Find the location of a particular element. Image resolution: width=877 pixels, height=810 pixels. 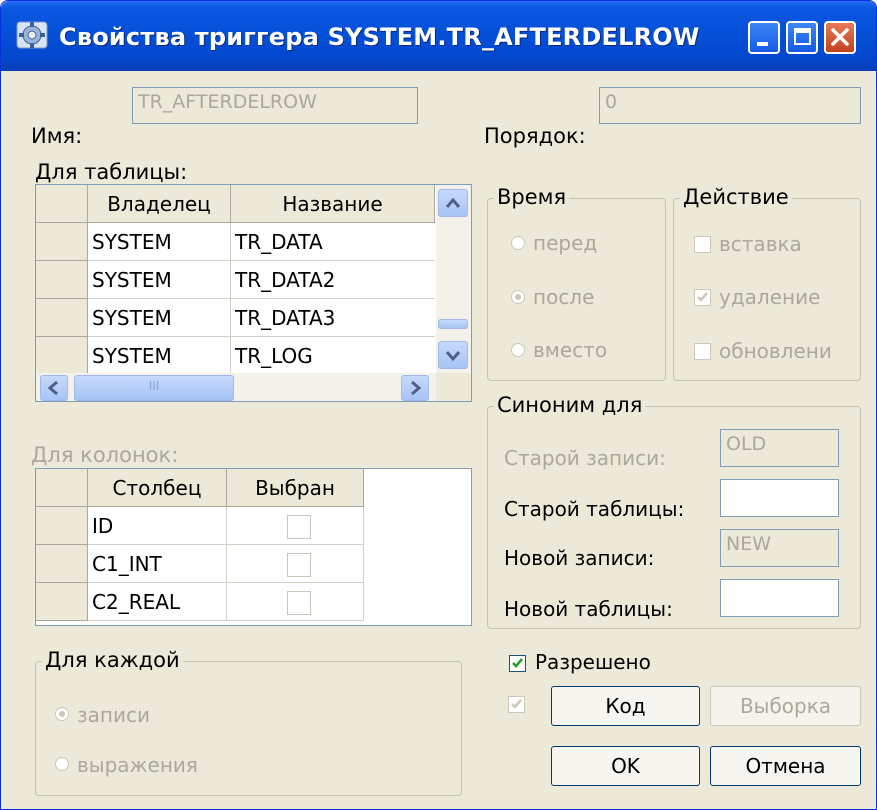

minimize-icon is located at coordinates (762, 44).